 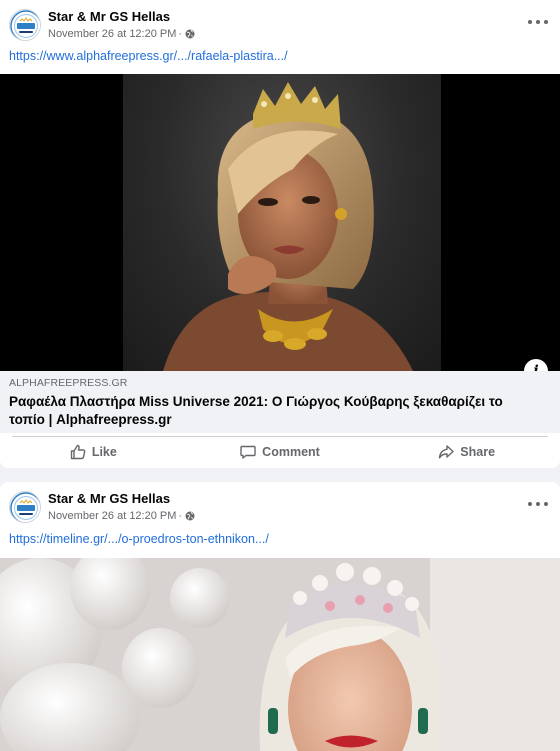 What do you see at coordinates (478, 452) in the screenshot?
I see `share-label: Share` at bounding box center [478, 452].